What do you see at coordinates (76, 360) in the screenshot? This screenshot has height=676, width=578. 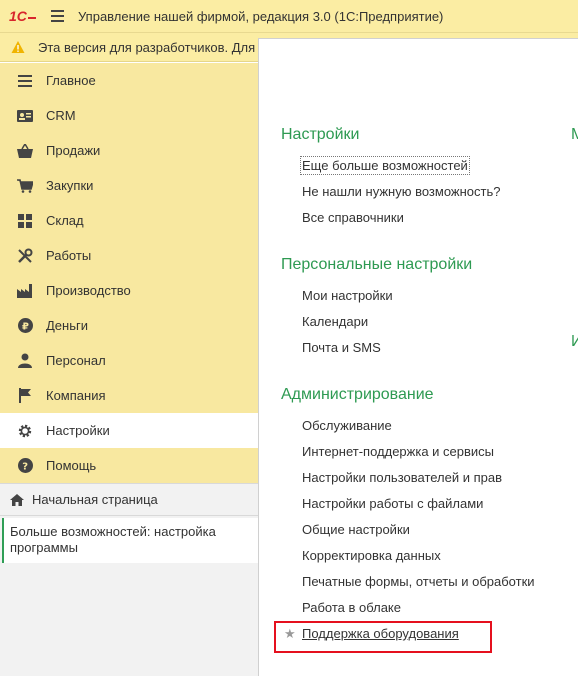 I see `section-label: Персонал` at bounding box center [76, 360].